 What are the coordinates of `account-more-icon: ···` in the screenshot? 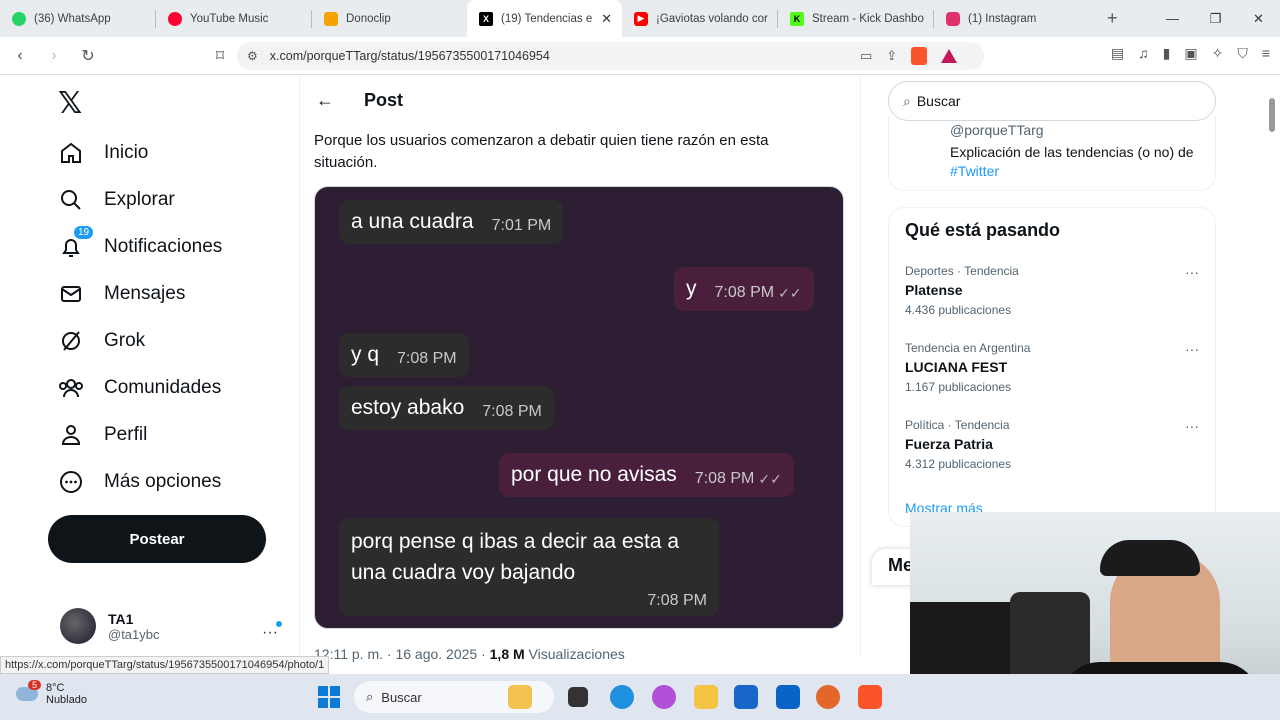 It's located at (270, 633).